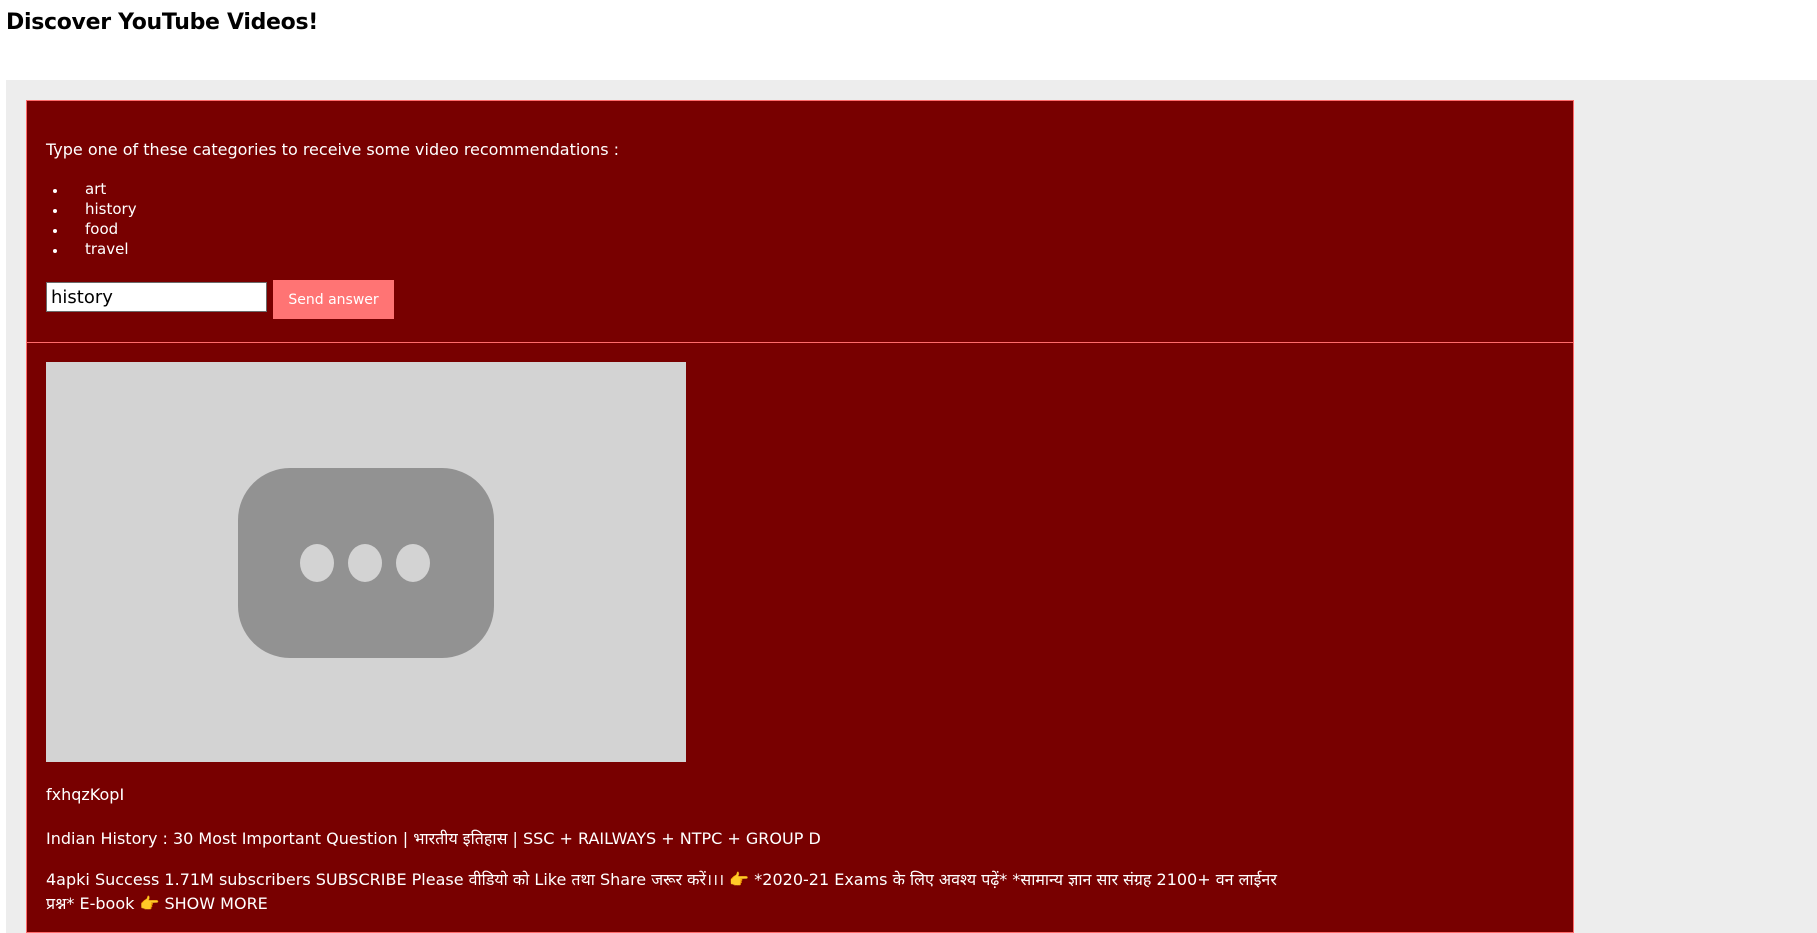 Image resolution: width=1817 pixels, height=933 pixels. I want to click on category-item-travel: travel, so click(102, 249).